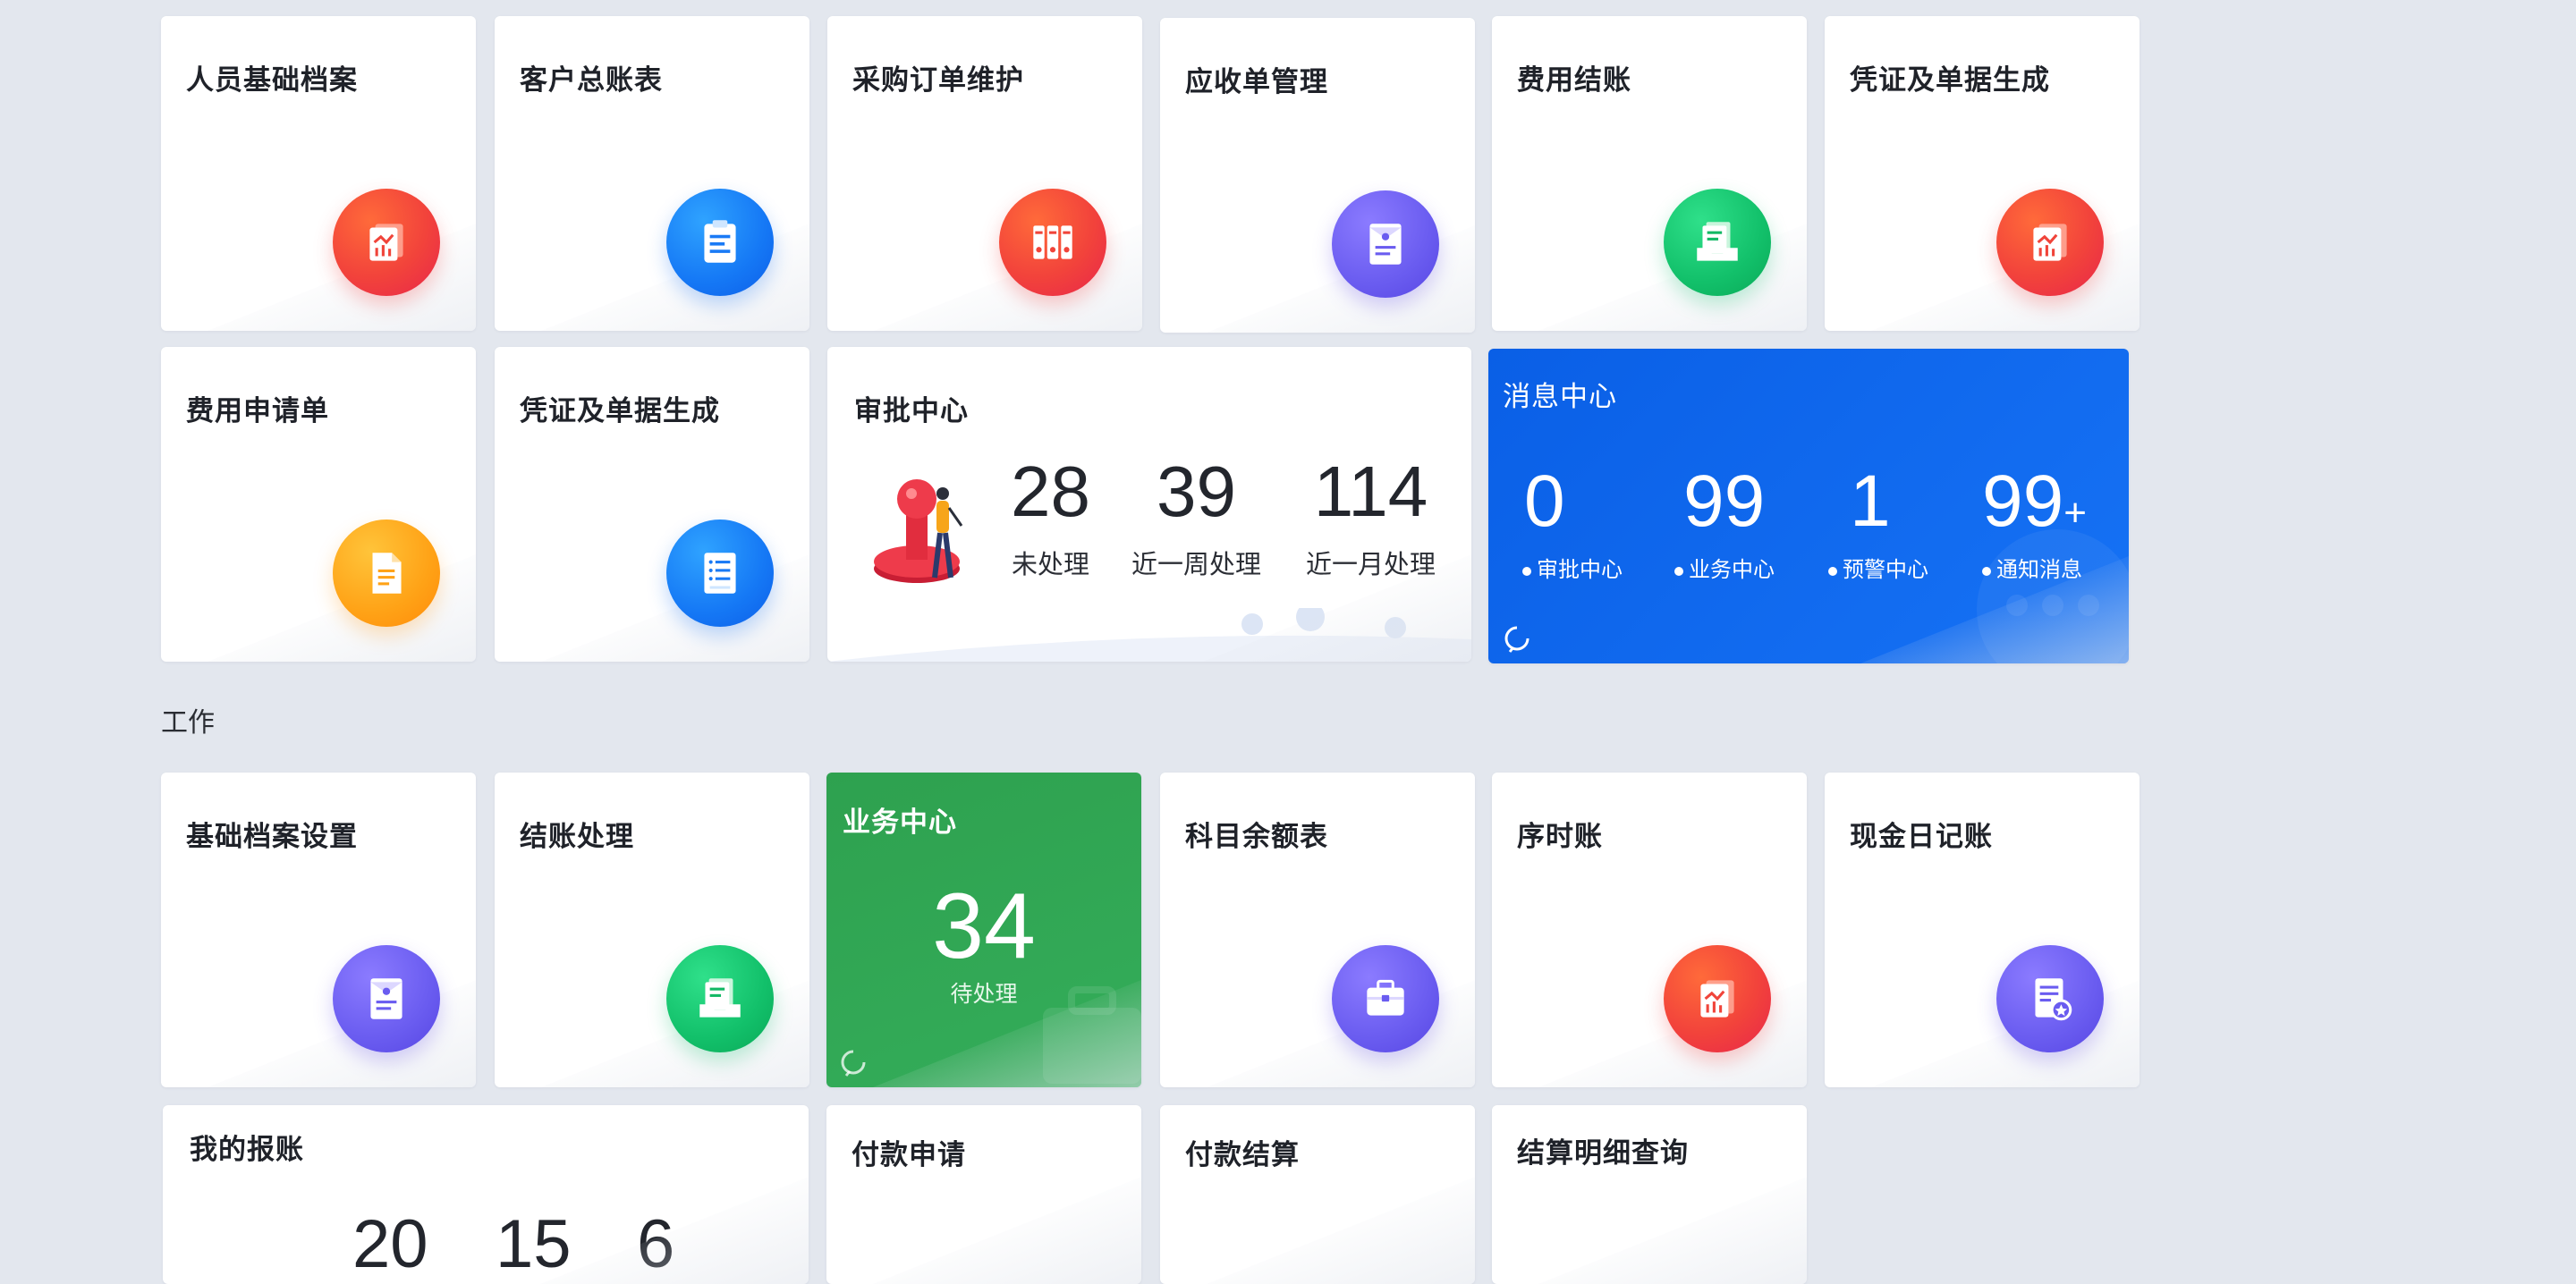 The height and width of the screenshot is (1284, 2576). Describe the element at coordinates (1649, 174) in the screenshot. I see `tile-expense-settlement: 费用结账` at that location.